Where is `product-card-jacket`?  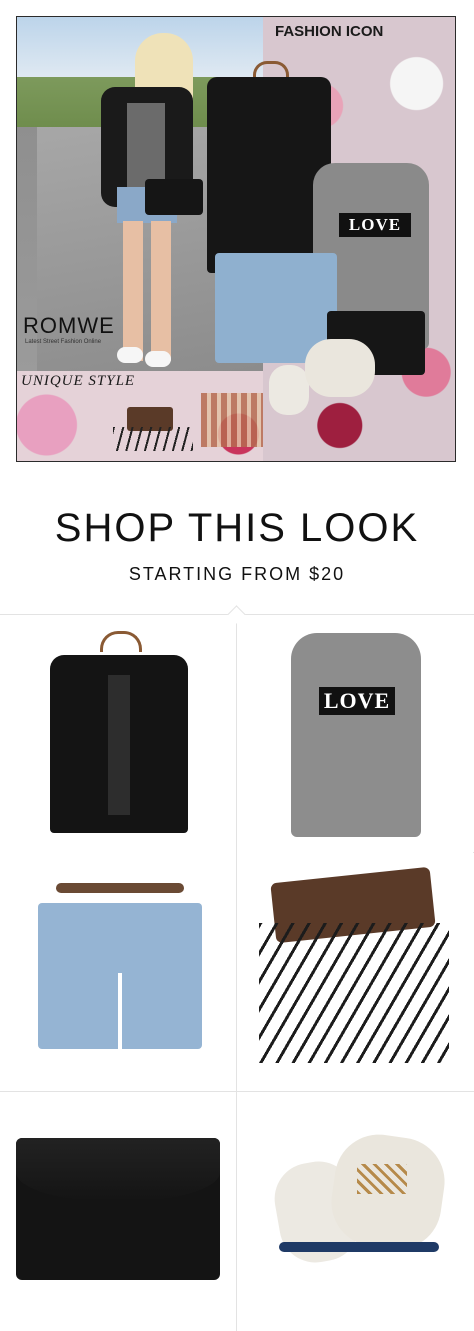
product-card-jacket is located at coordinates (118, 734).